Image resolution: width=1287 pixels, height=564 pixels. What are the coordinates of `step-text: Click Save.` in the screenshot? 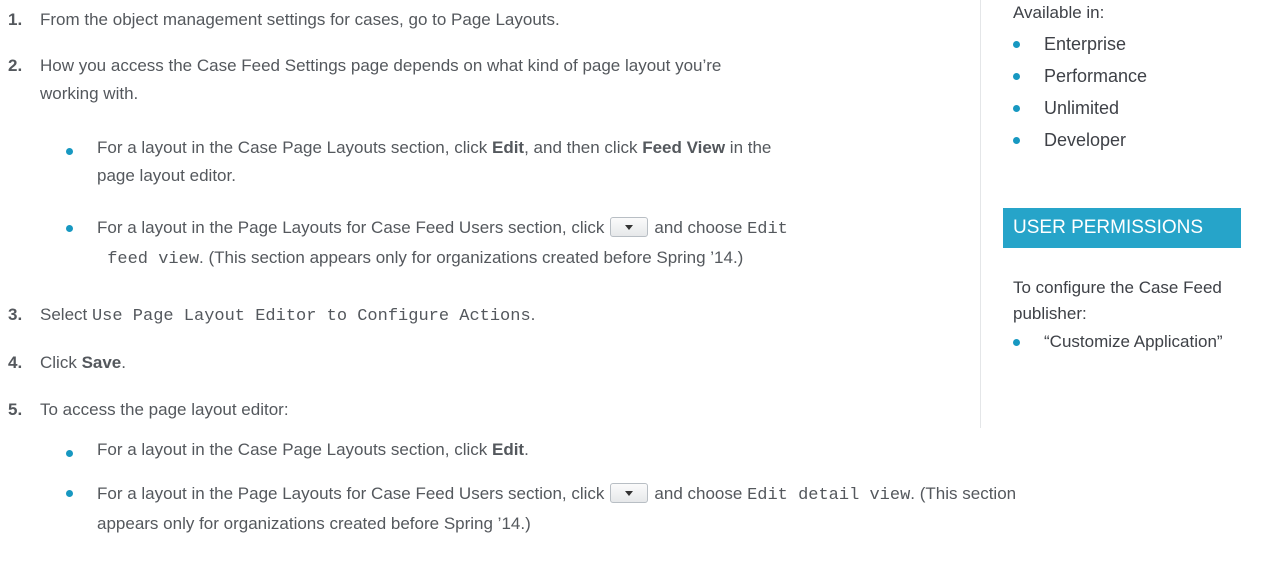 It's located at (83, 362).